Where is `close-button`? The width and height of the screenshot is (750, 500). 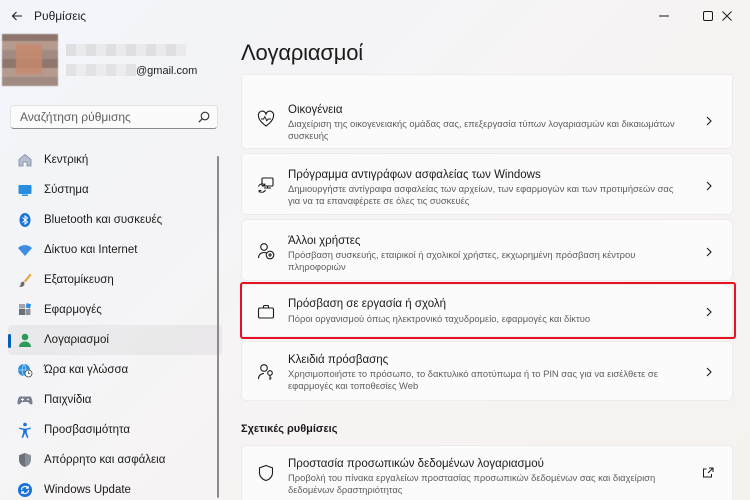 close-button is located at coordinates (727, 16).